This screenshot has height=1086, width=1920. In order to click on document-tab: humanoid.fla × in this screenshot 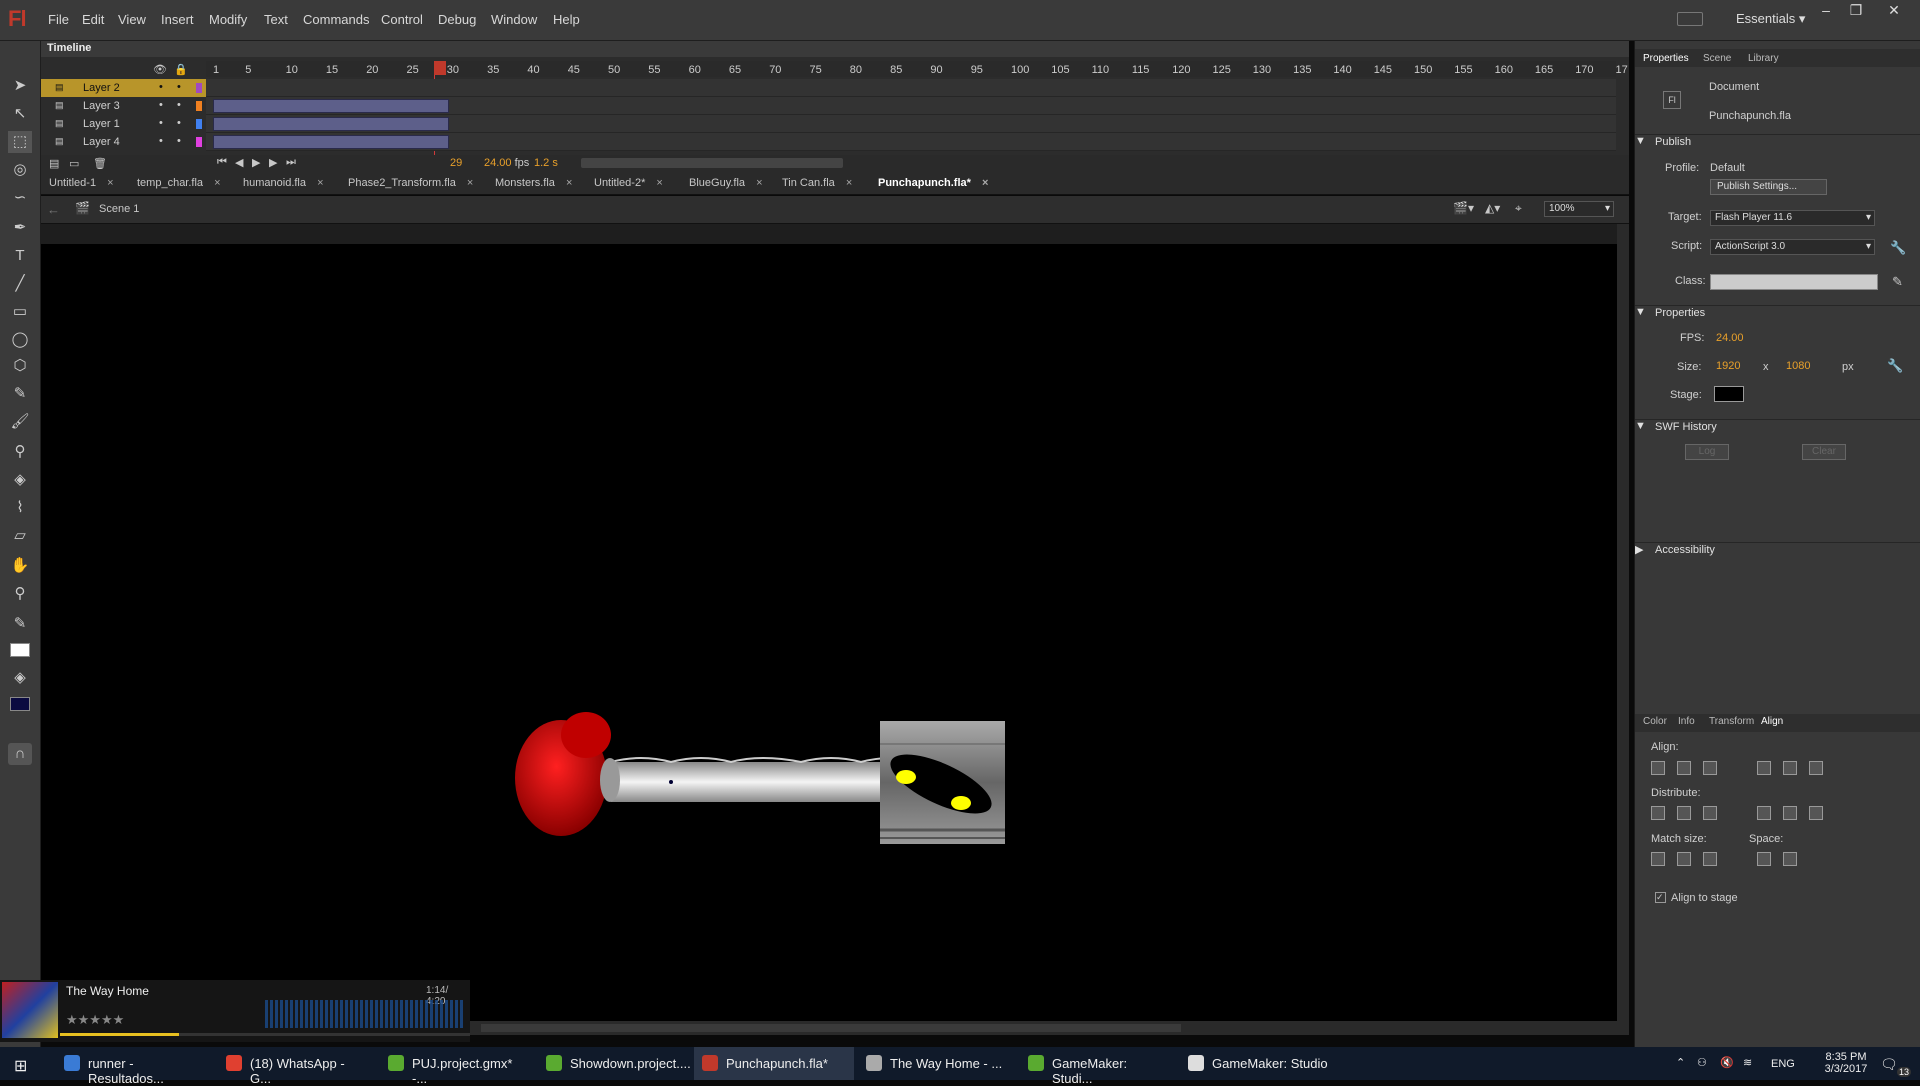, I will do `click(283, 183)`.